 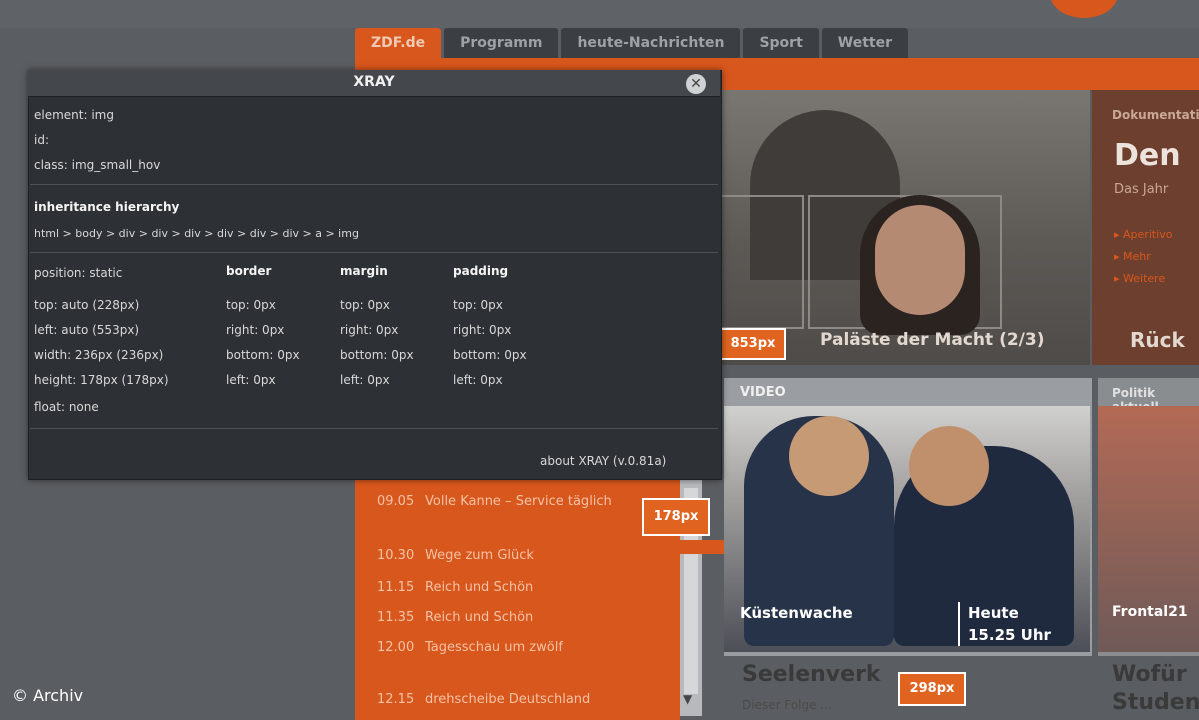 I want to click on link-label: Mehr, so click(x=1137, y=256).